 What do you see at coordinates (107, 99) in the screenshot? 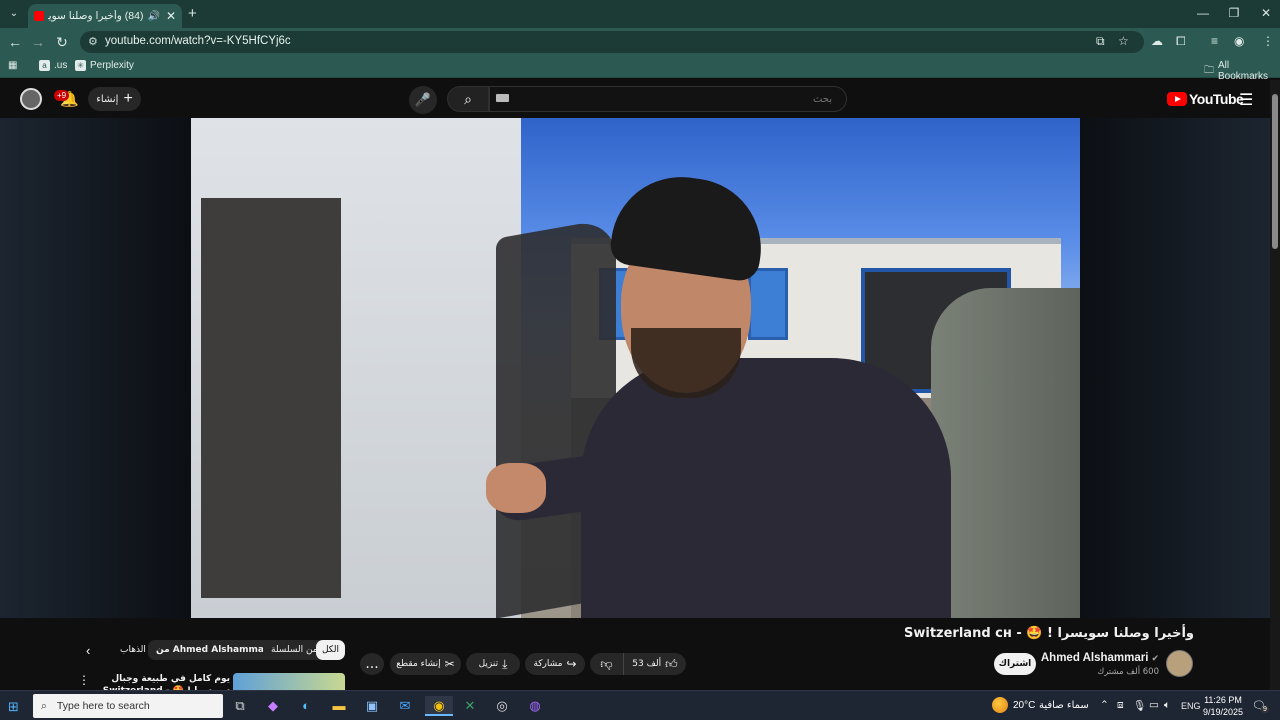
I see `create-label: إنشاء` at bounding box center [107, 99].